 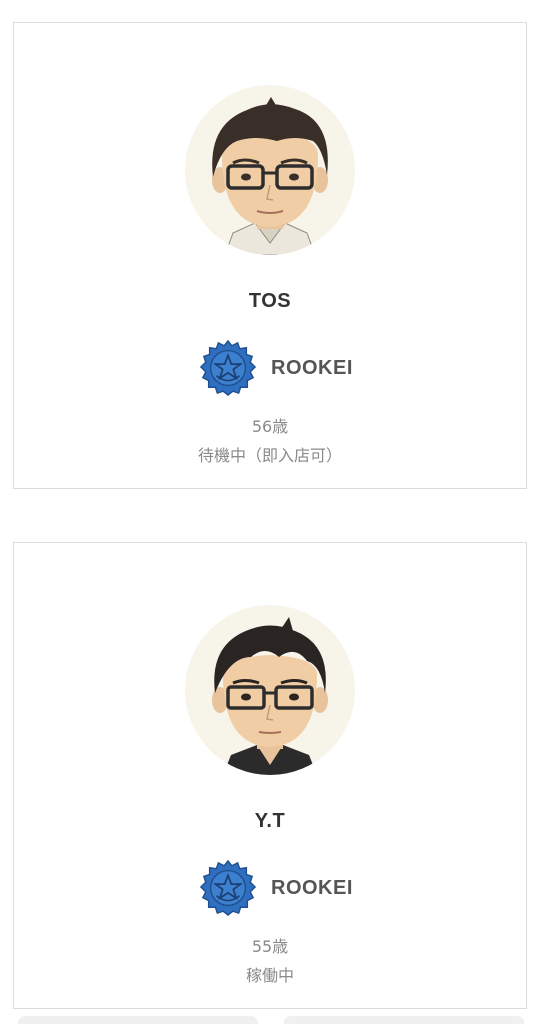 What do you see at coordinates (270, 301) in the screenshot?
I see `staff-name: TOS` at bounding box center [270, 301].